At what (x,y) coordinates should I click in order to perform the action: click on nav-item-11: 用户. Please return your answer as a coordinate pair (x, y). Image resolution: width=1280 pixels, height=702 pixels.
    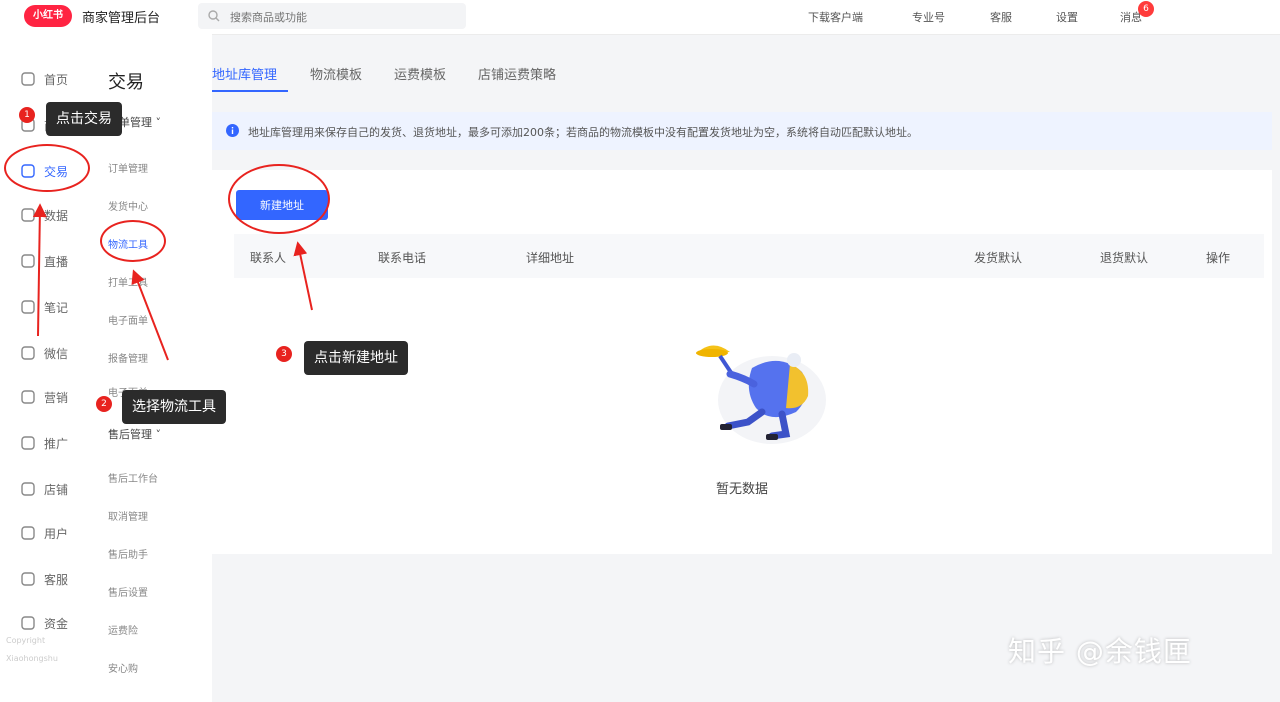
    Looking at the image, I should click on (55, 533).